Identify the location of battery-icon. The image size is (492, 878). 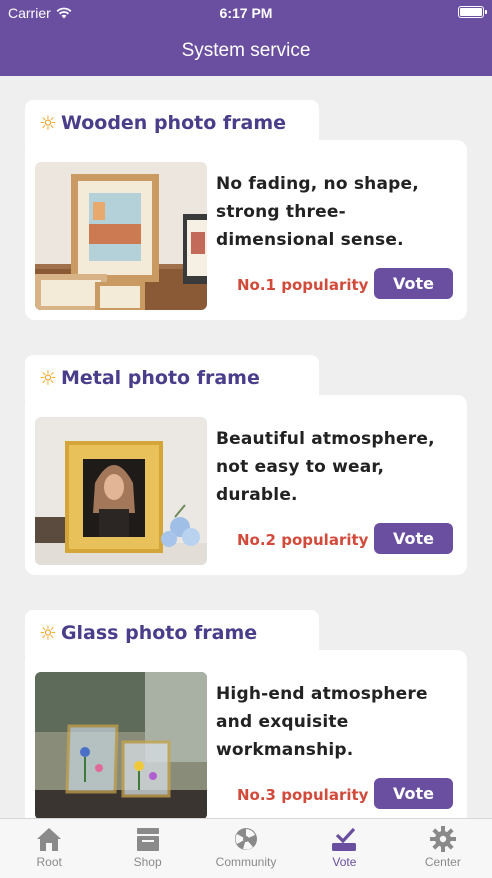
(472, 12).